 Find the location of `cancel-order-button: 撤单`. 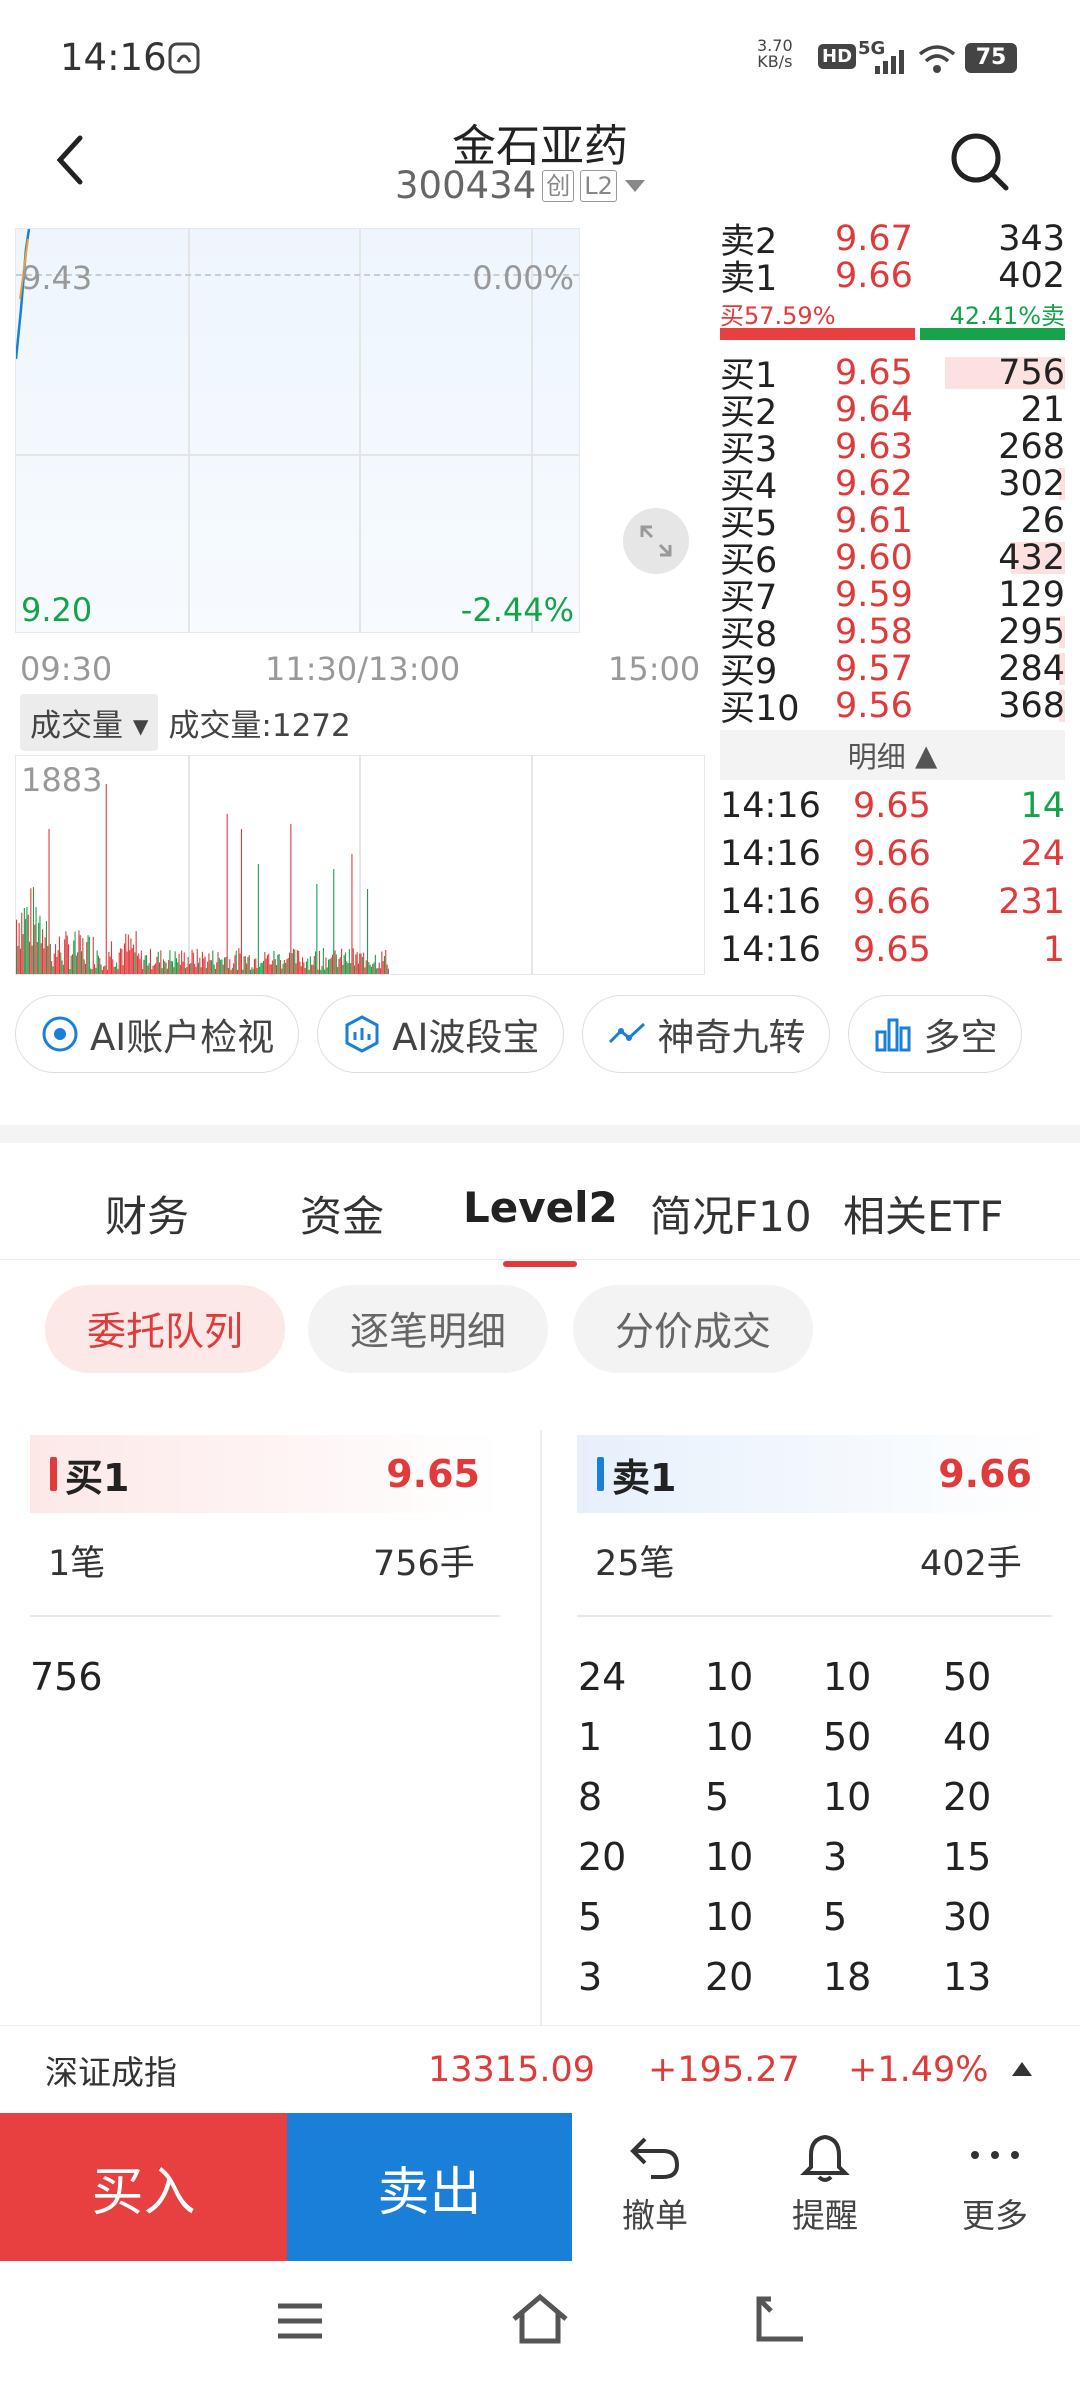

cancel-order-button: 撤单 is located at coordinates (655, 2185).